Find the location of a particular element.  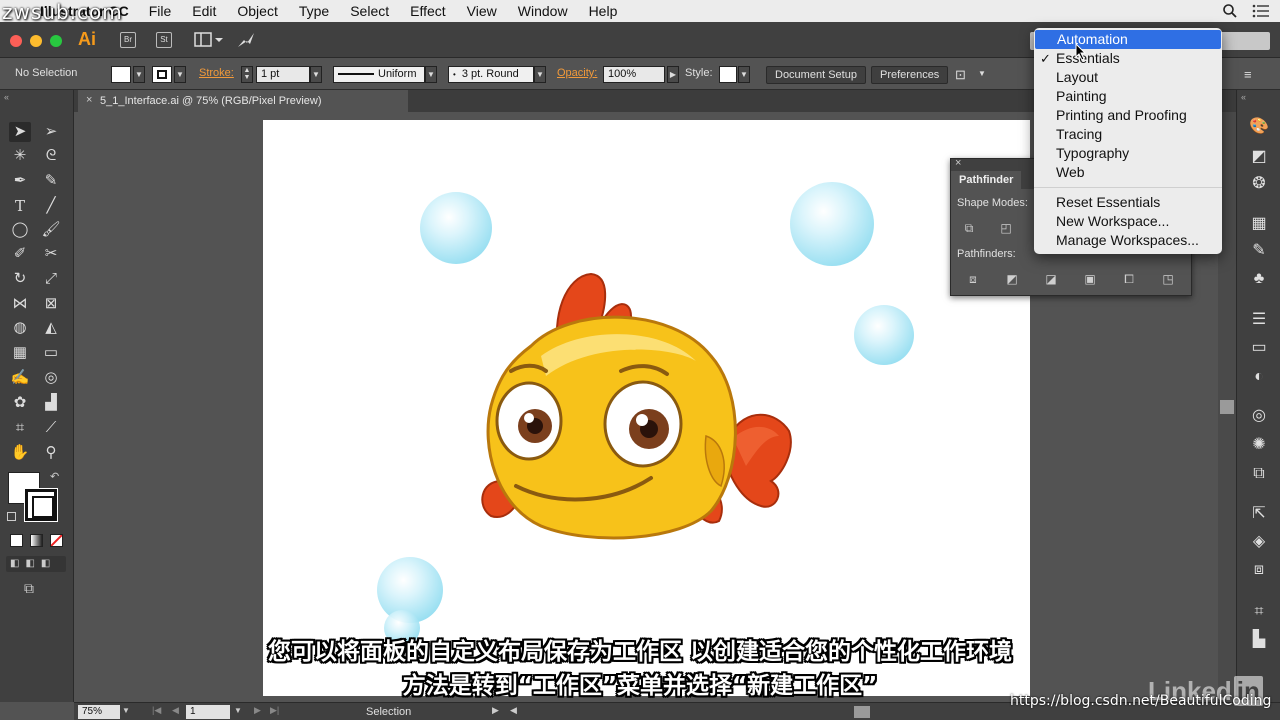

mesh-tool-icon: ▦ is located at coordinates (20, 353).